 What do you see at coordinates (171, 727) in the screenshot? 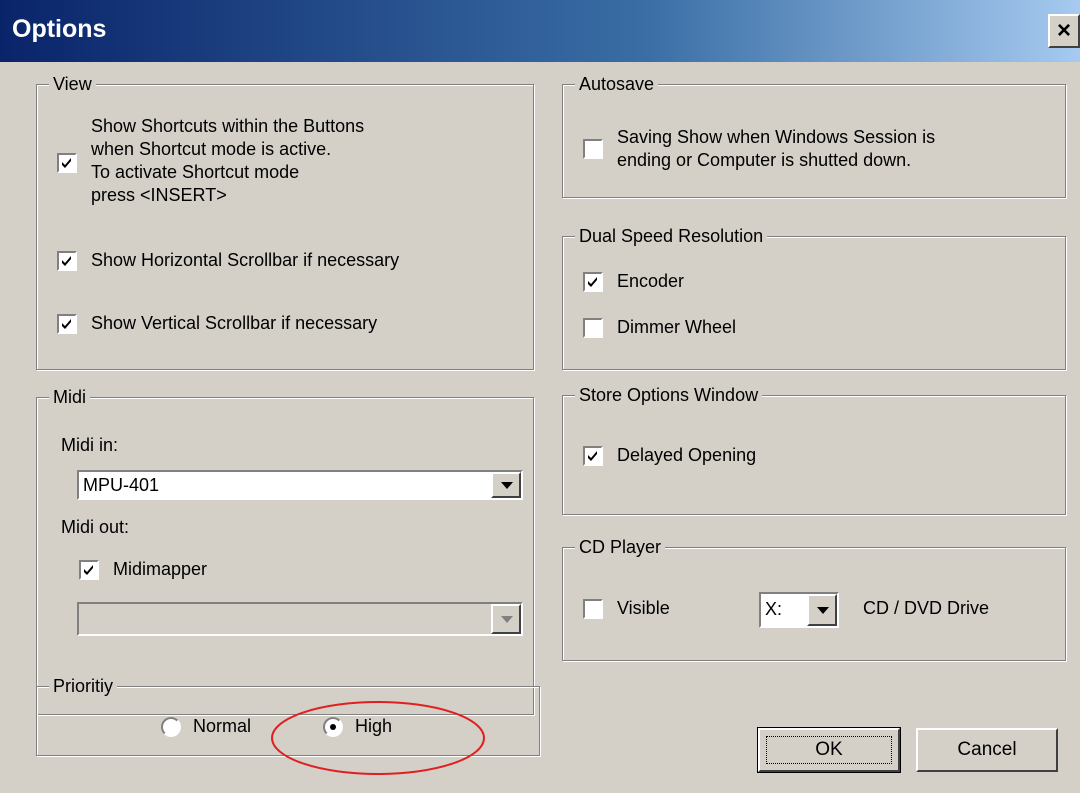
I see `priority-normal-radio` at bounding box center [171, 727].